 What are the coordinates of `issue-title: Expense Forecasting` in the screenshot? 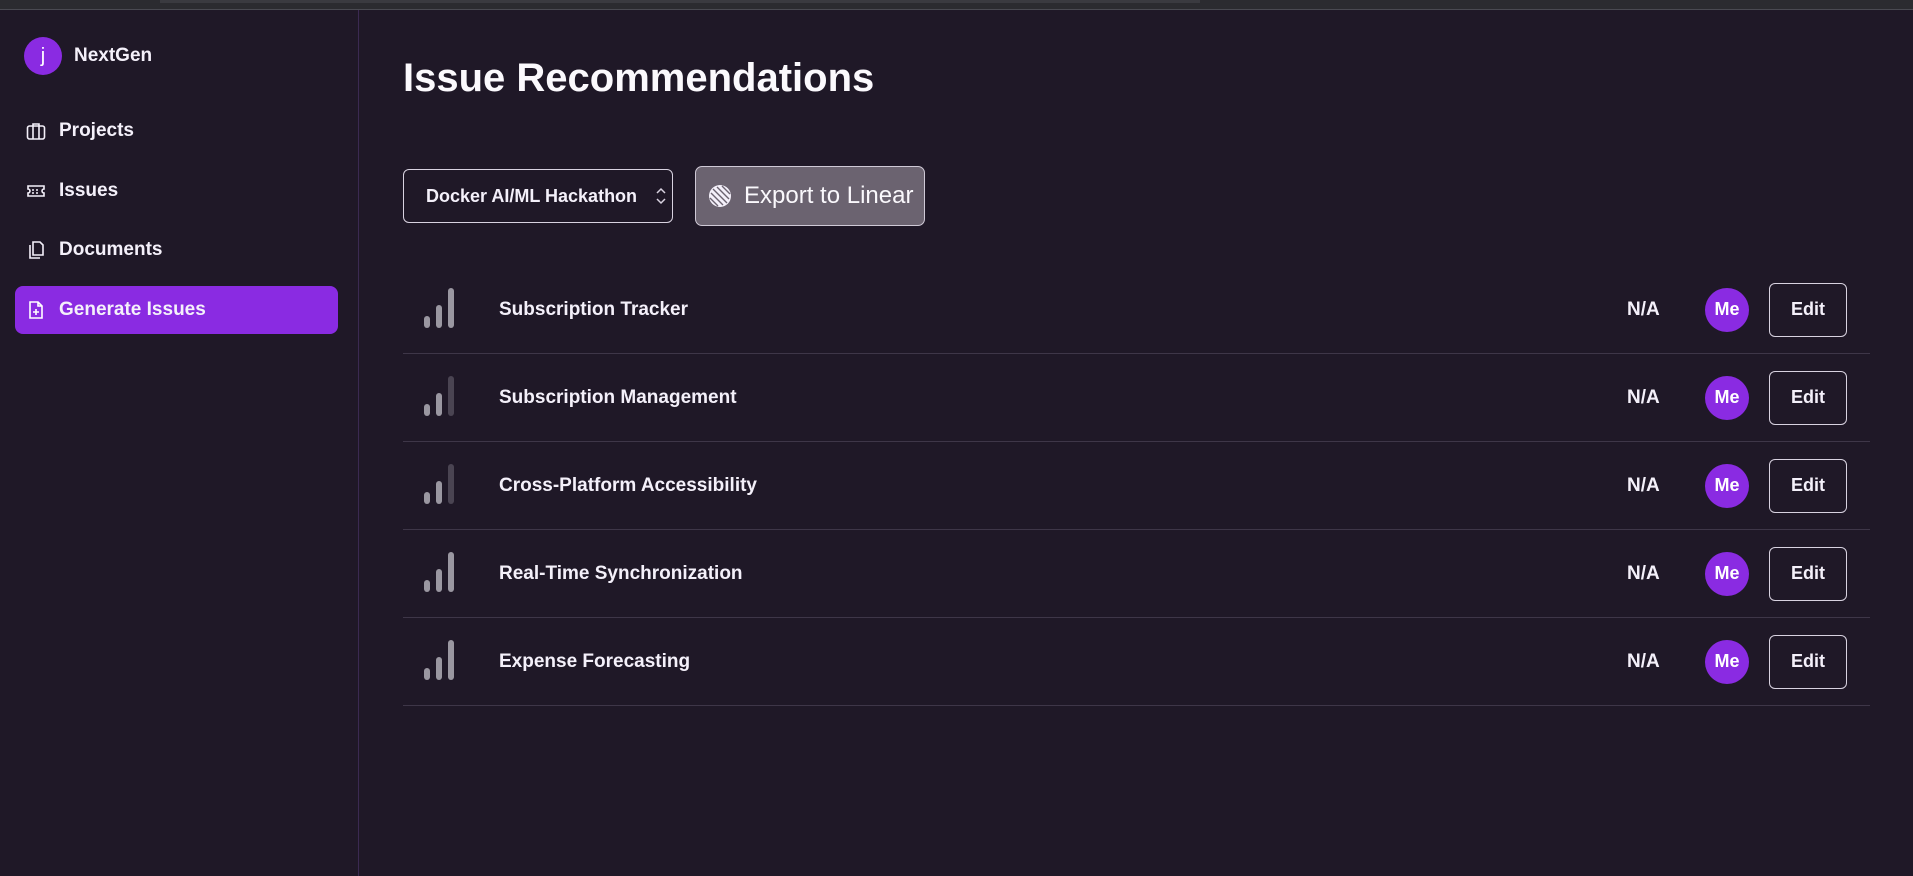 It's located at (595, 661).